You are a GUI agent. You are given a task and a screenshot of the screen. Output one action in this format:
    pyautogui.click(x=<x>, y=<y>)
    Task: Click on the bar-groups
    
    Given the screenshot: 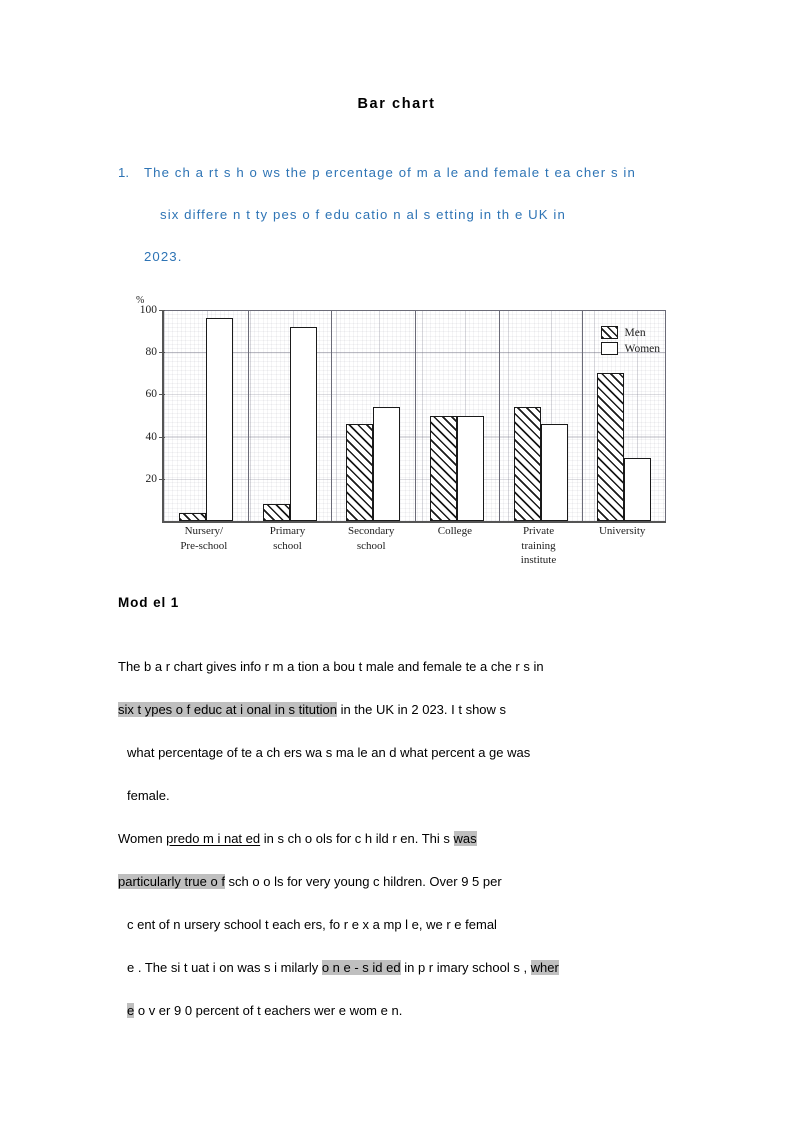 What is the action you would take?
    pyautogui.click(x=415, y=415)
    